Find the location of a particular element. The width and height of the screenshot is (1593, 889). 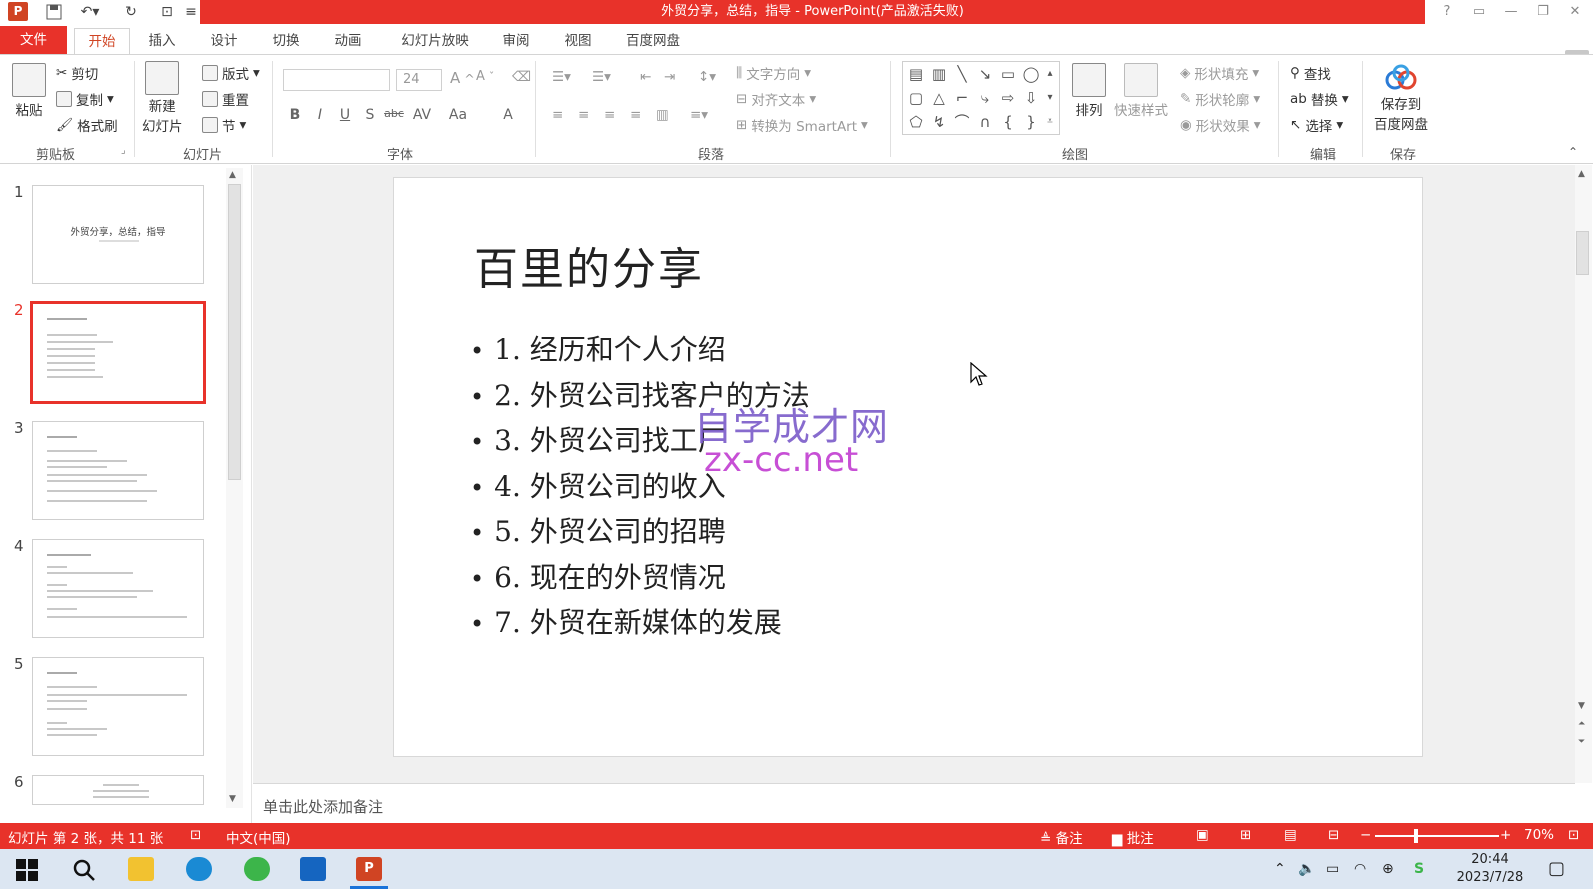

char-spacing-icon: AV is located at coordinates (422, 115).